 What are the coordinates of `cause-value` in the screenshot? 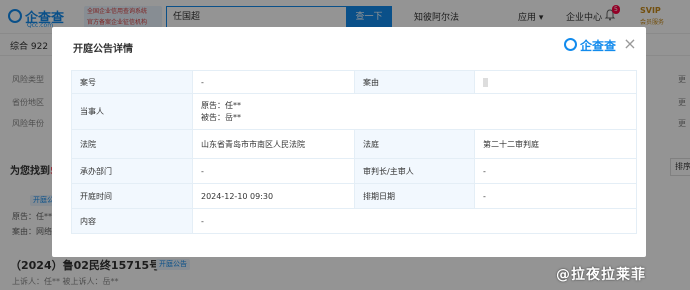 It's located at (555, 82).